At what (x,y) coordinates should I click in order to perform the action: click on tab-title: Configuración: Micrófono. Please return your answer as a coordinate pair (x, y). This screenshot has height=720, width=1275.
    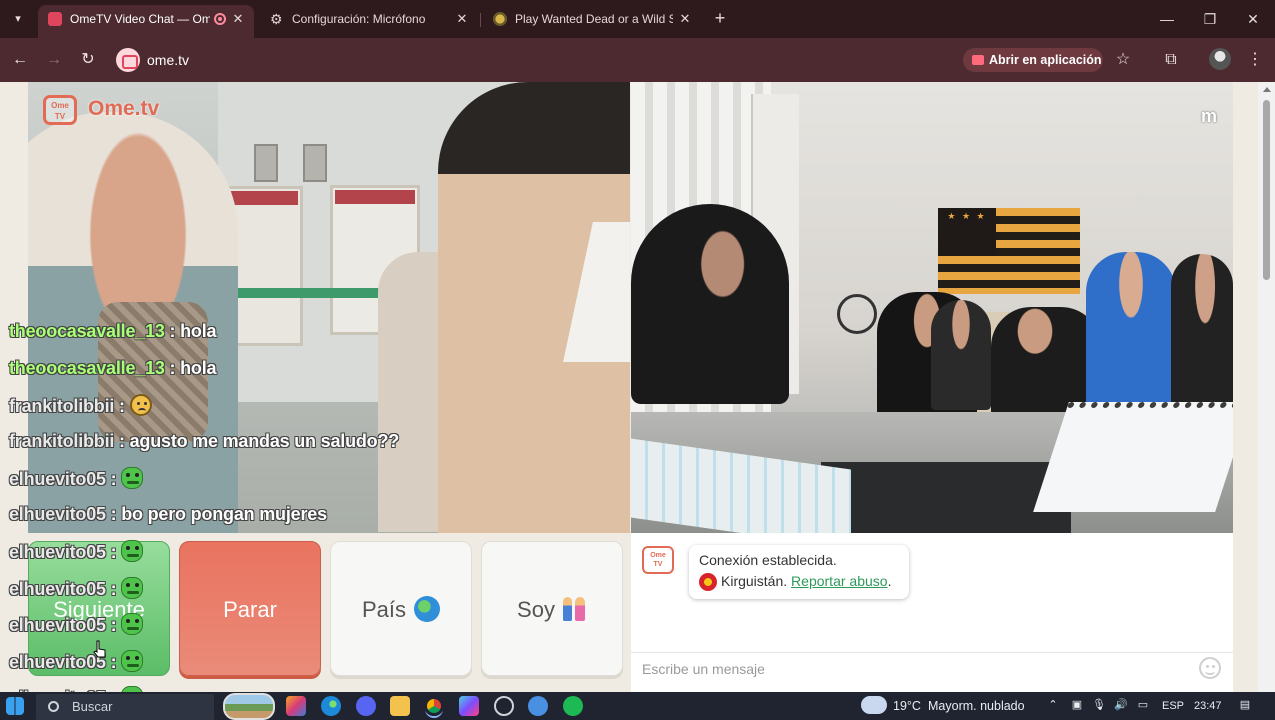
    Looking at the image, I should click on (359, 19).